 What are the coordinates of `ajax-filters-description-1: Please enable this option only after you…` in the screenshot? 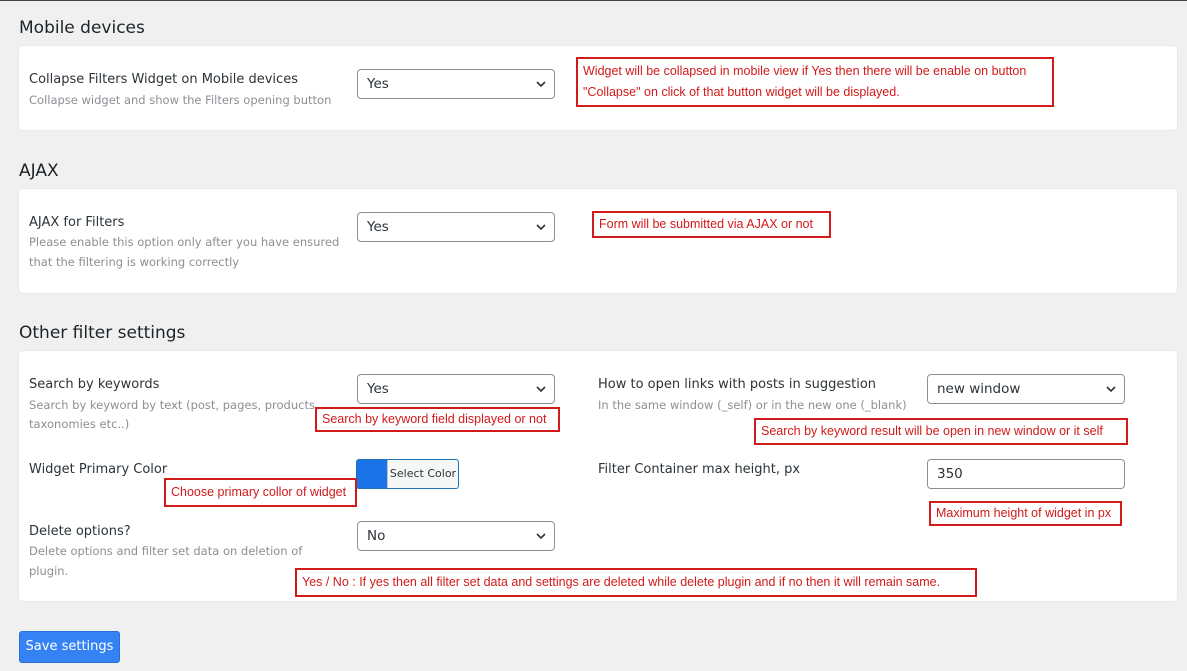 It's located at (184, 242).